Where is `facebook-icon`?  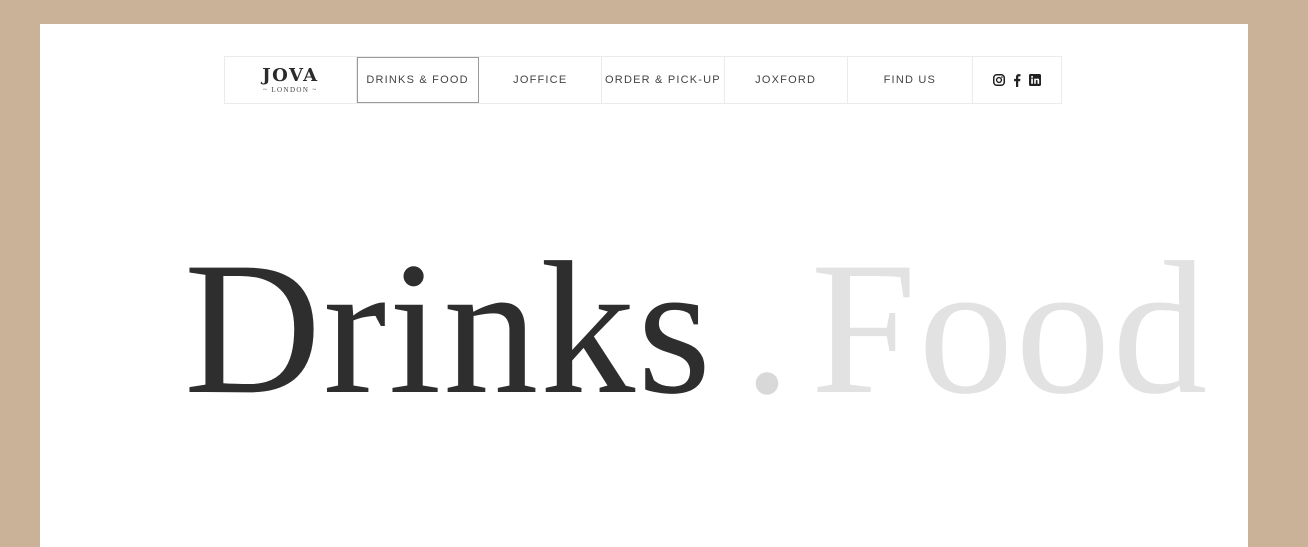
facebook-icon is located at coordinates (1017, 80).